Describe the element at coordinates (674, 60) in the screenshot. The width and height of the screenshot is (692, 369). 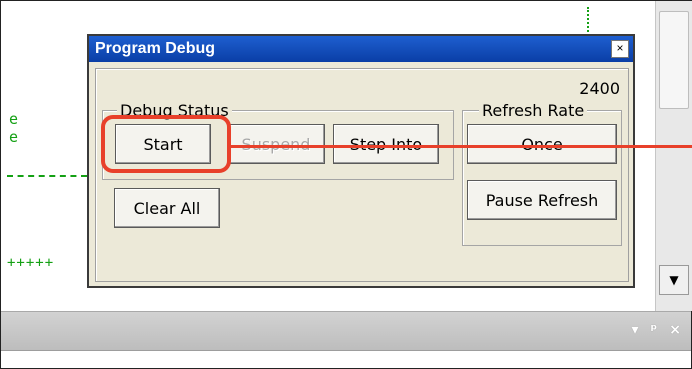
I see `scrollbar-thumb` at that location.